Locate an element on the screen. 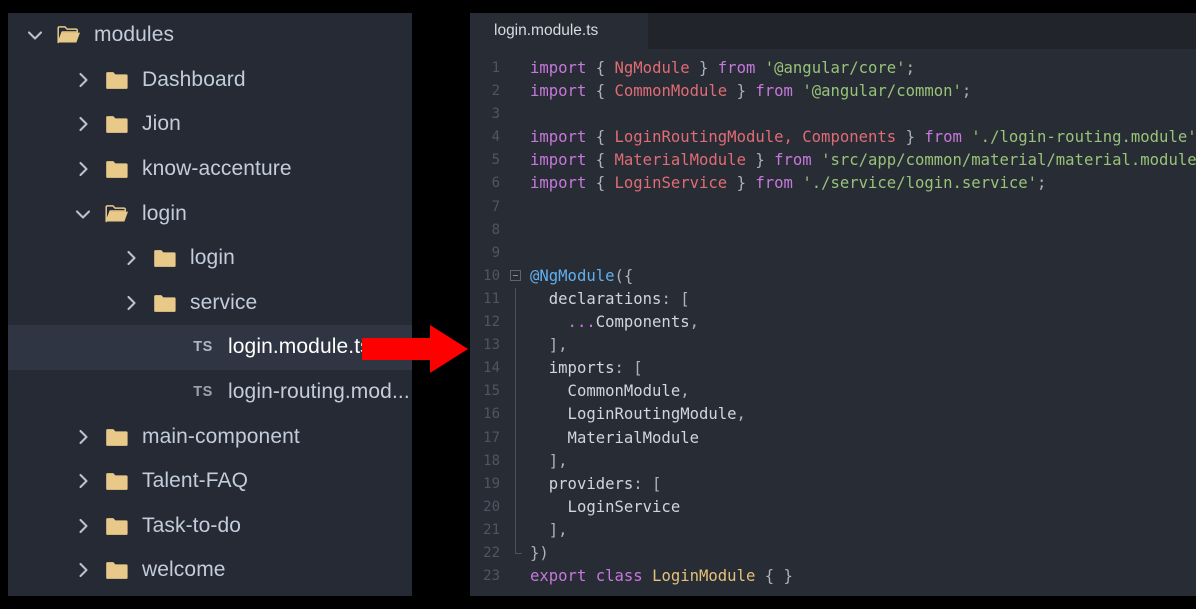 Image resolution: width=1196 pixels, height=609 pixels. code-line: 13 ], is located at coordinates (833, 346).